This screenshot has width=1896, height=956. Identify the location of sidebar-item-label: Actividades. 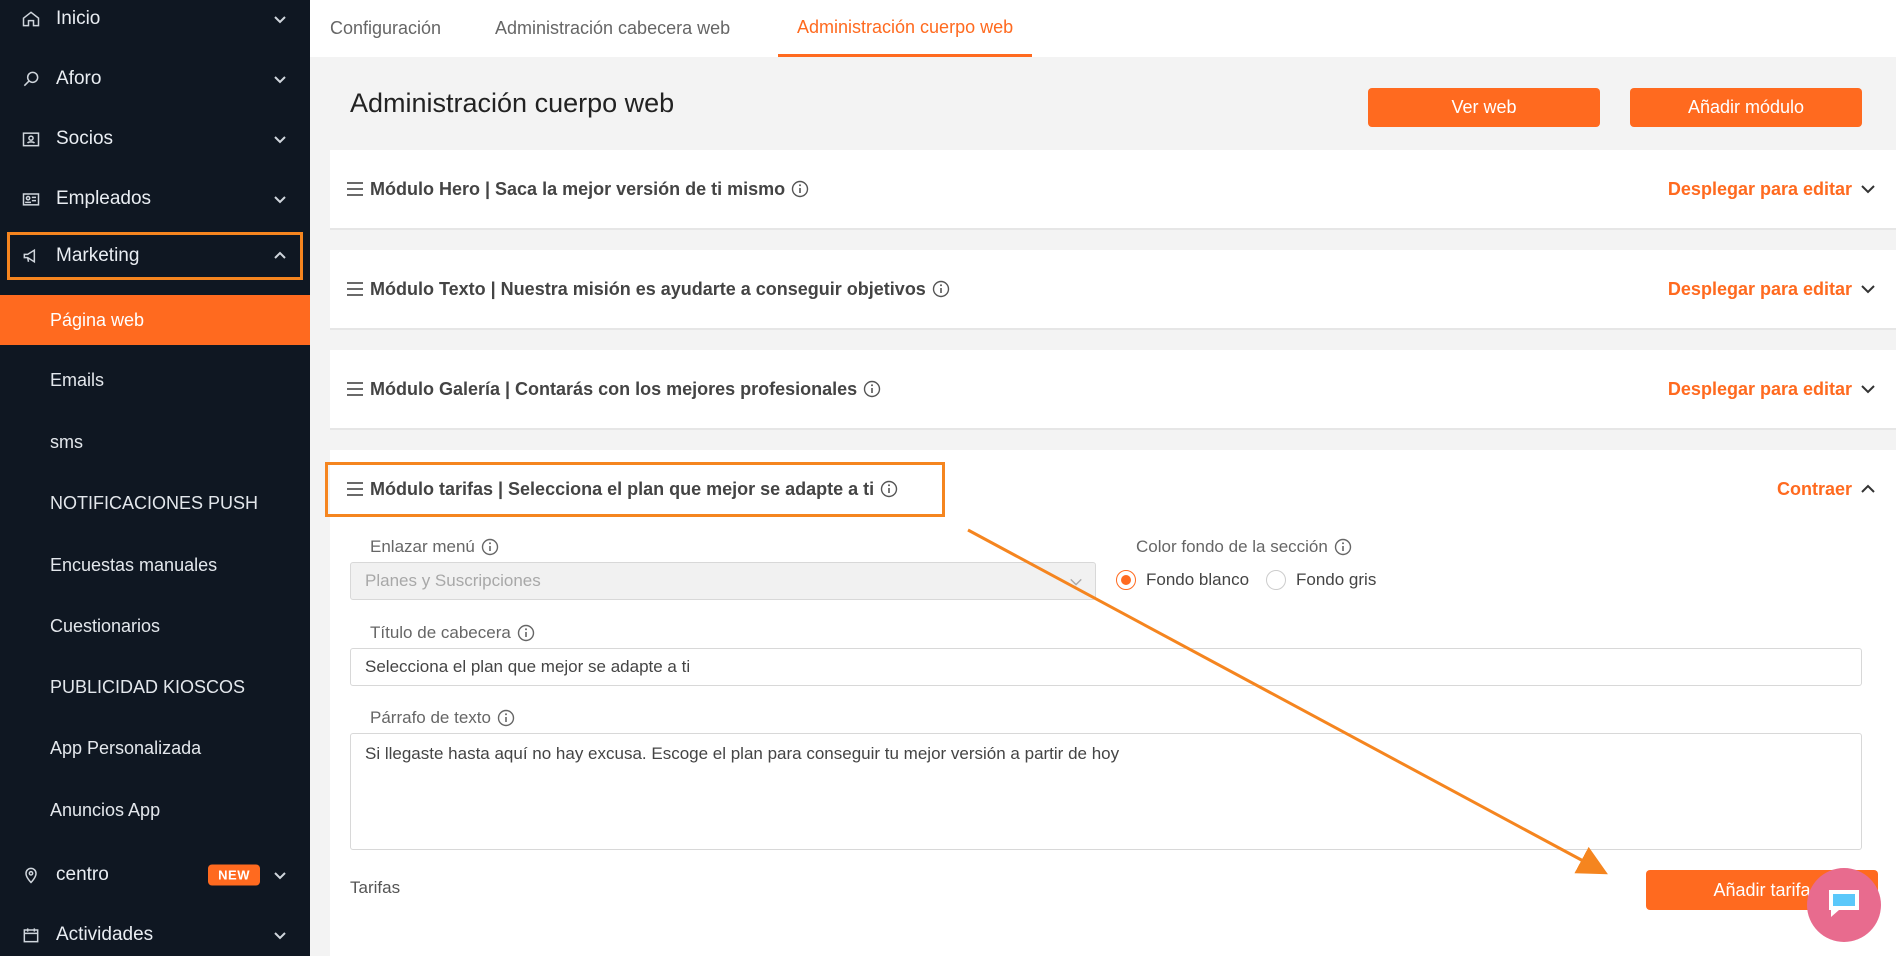
(105, 934).